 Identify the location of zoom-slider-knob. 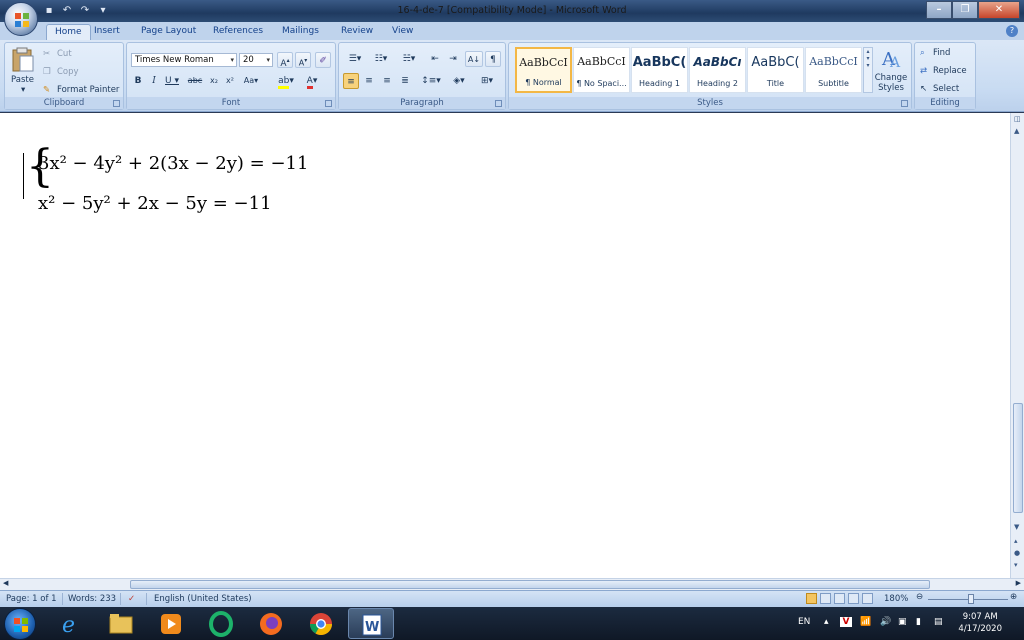
(971, 599).